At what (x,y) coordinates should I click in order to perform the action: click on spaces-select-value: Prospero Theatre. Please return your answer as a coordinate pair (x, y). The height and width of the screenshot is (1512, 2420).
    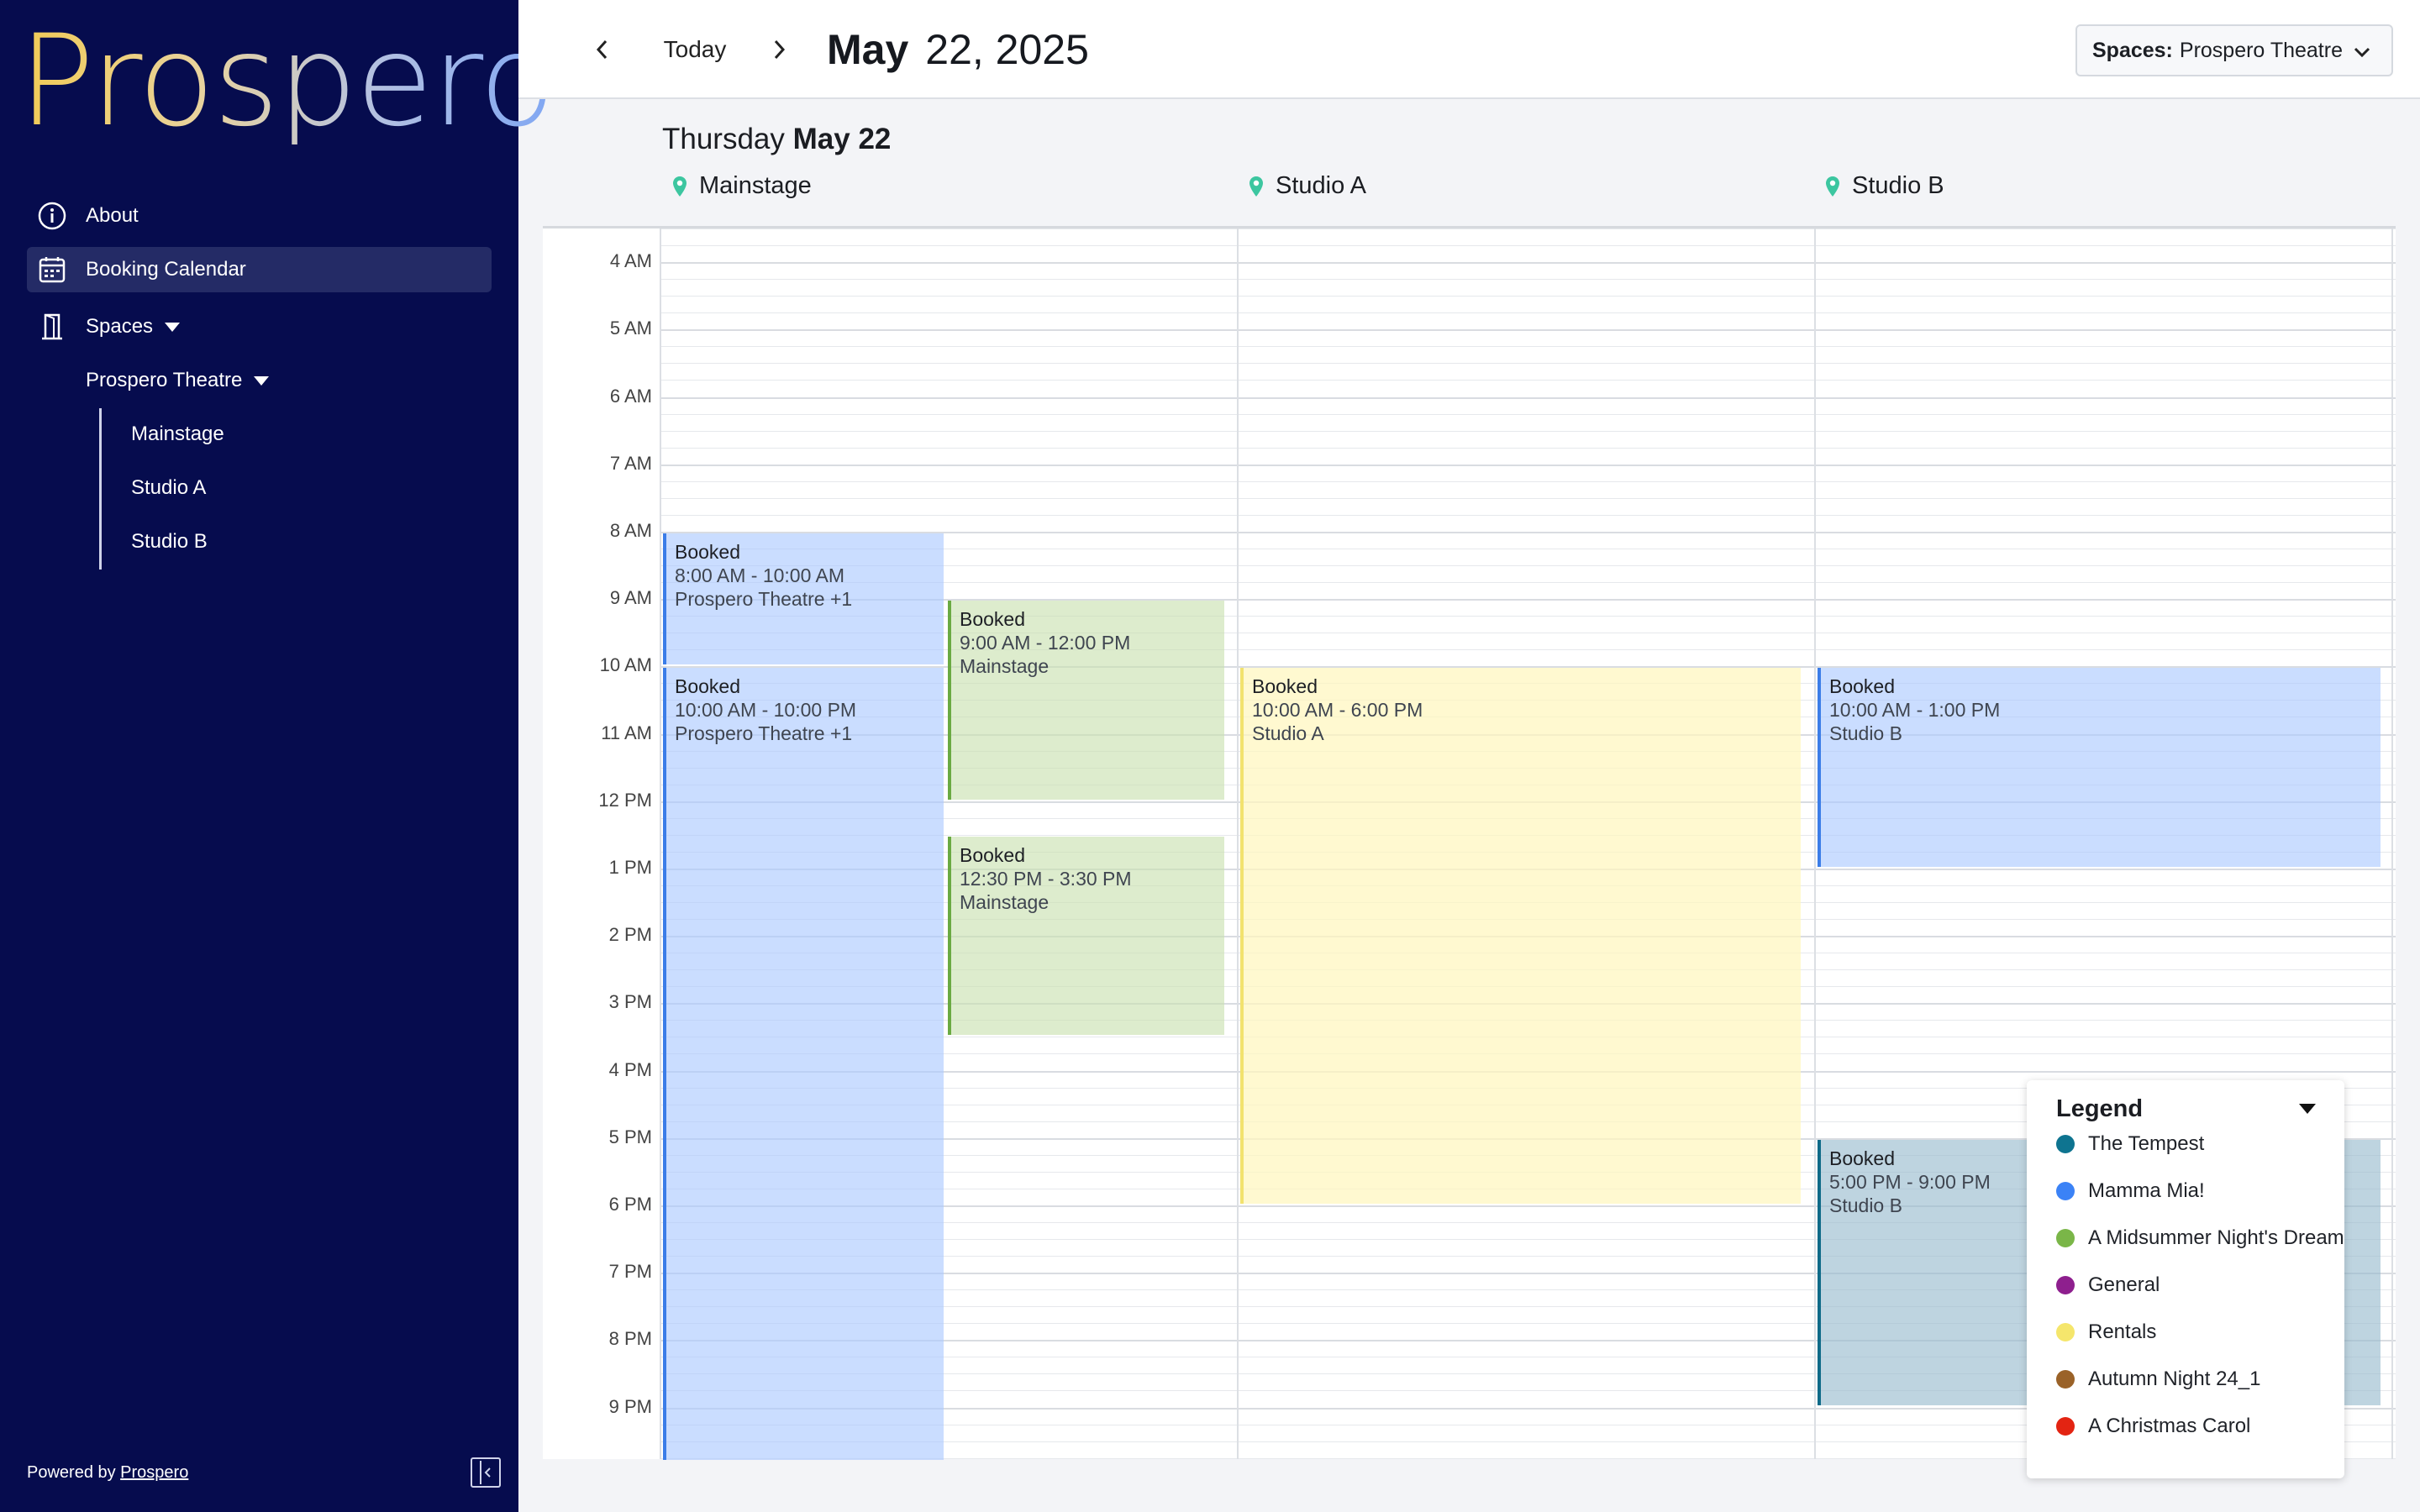
    Looking at the image, I should click on (2261, 50).